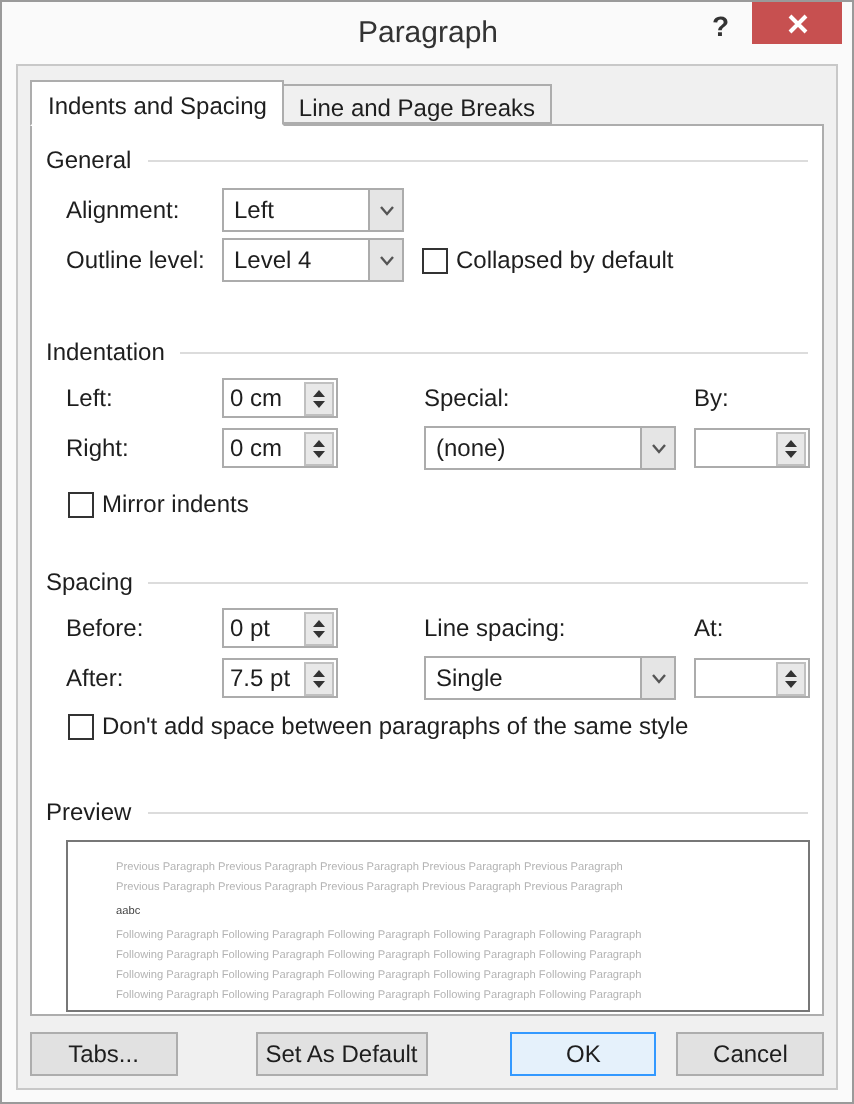 This screenshot has width=854, height=1104. I want to click on tab: Indents and Spacing, so click(157, 103).